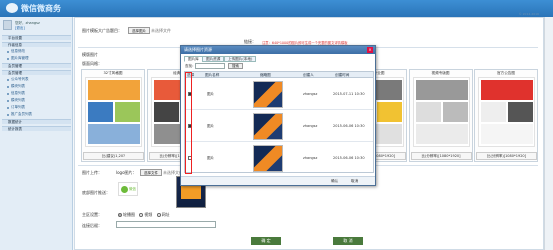  What do you see at coordinates (506, 73) in the screenshot?
I see `template-title: 官方公告图` at bounding box center [506, 73].